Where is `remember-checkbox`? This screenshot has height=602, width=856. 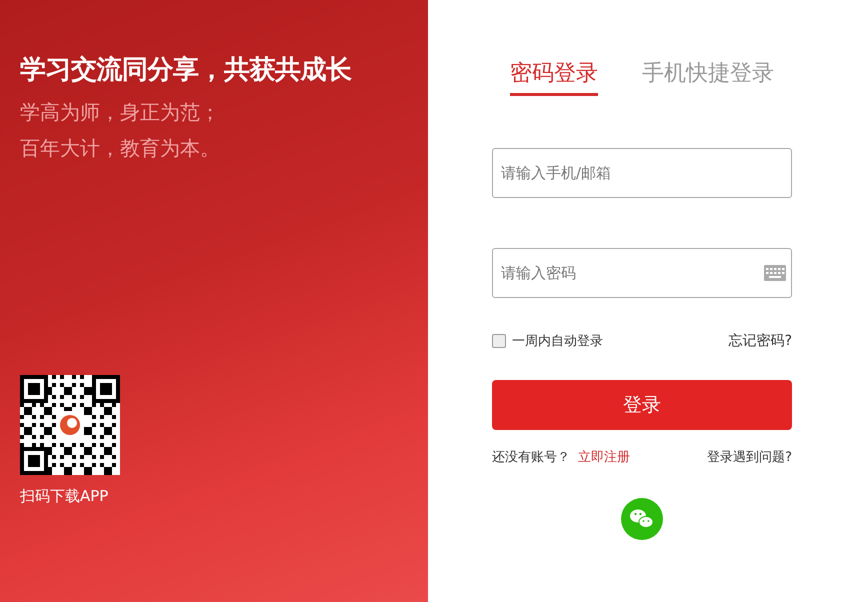
remember-checkbox is located at coordinates (499, 341).